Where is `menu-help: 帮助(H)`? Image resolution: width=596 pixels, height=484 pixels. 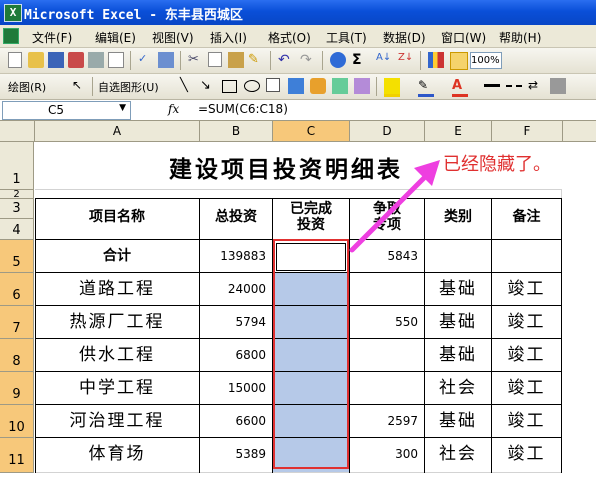 menu-help: 帮助(H) is located at coordinates (520, 37).